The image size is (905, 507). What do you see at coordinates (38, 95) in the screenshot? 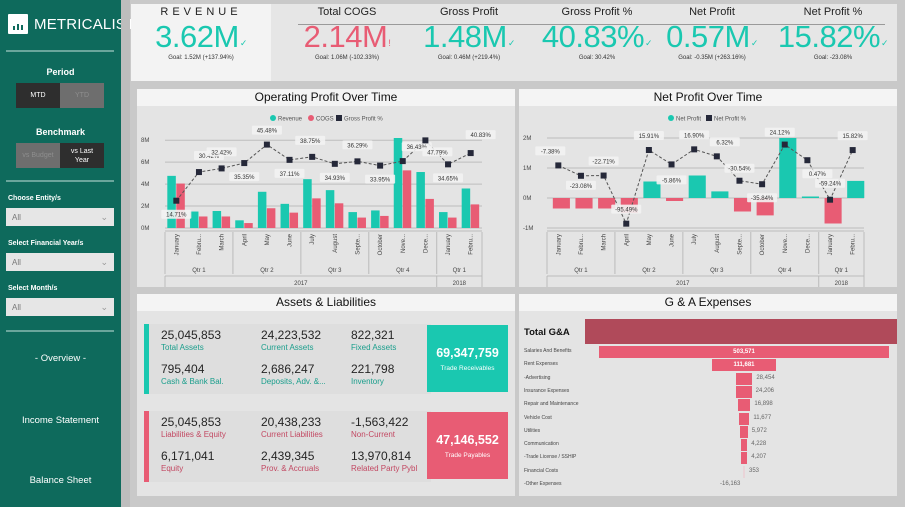
I see `period-mtd-button: MTD` at bounding box center [38, 95].